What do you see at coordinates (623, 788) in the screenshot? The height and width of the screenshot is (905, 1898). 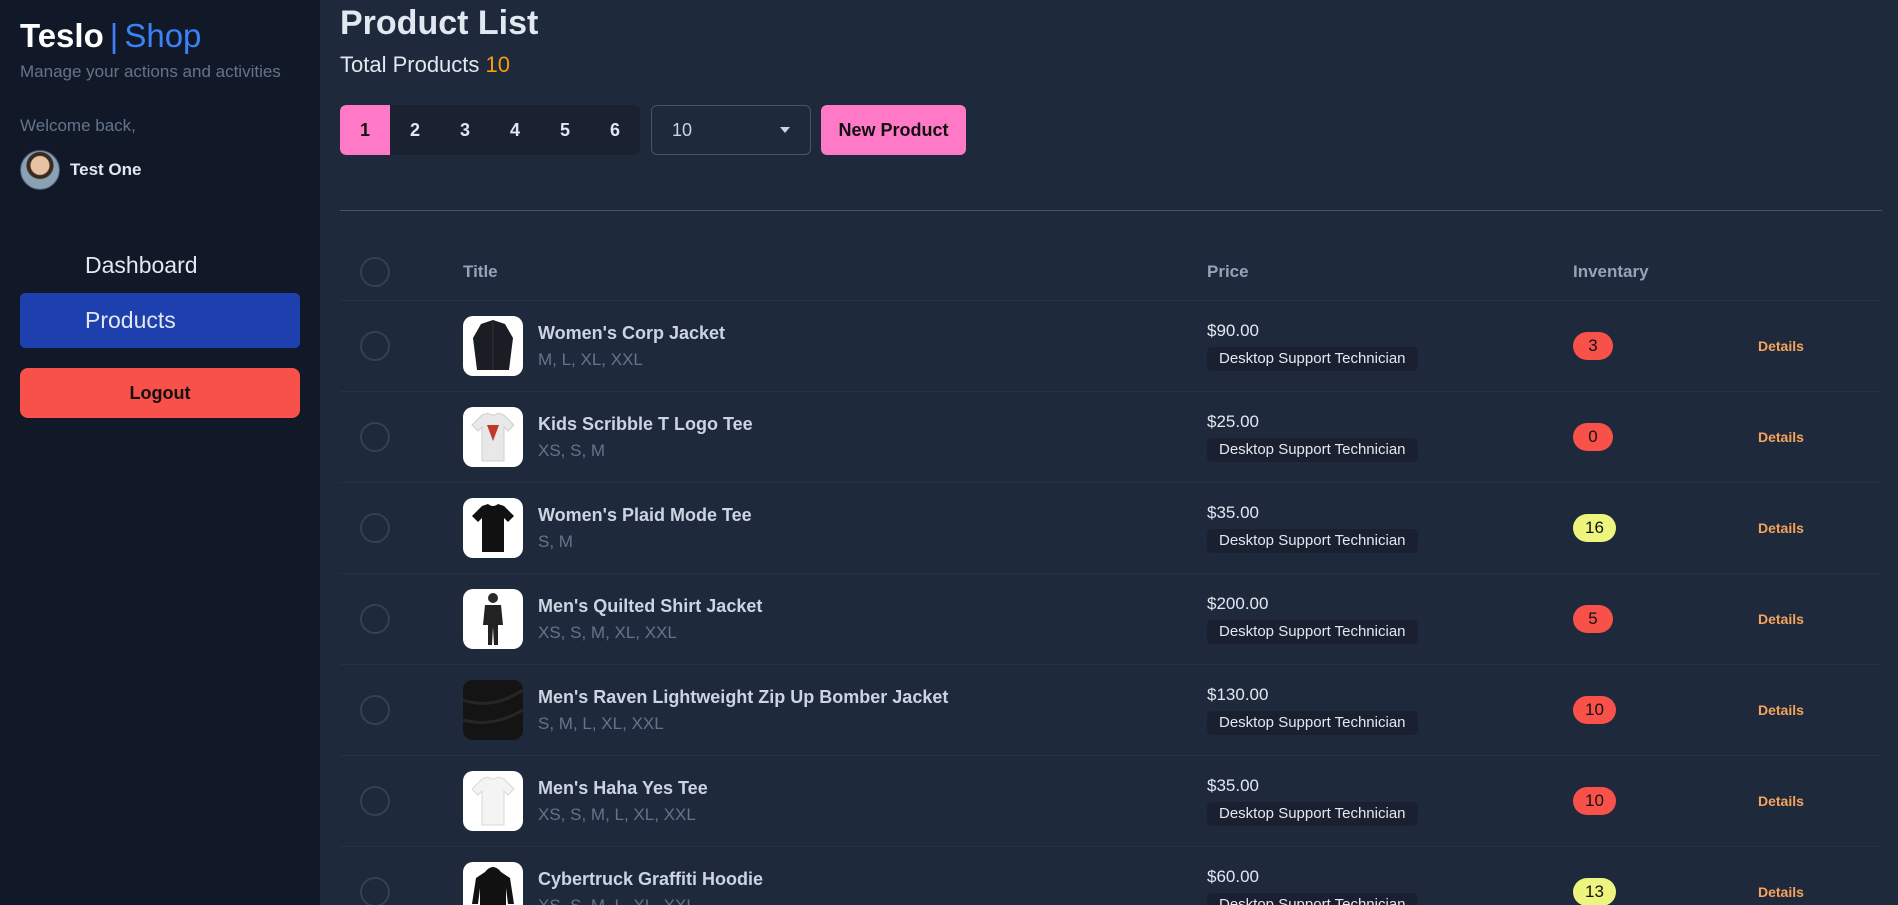 I see `product-title: Men's Haha Yes Tee` at bounding box center [623, 788].